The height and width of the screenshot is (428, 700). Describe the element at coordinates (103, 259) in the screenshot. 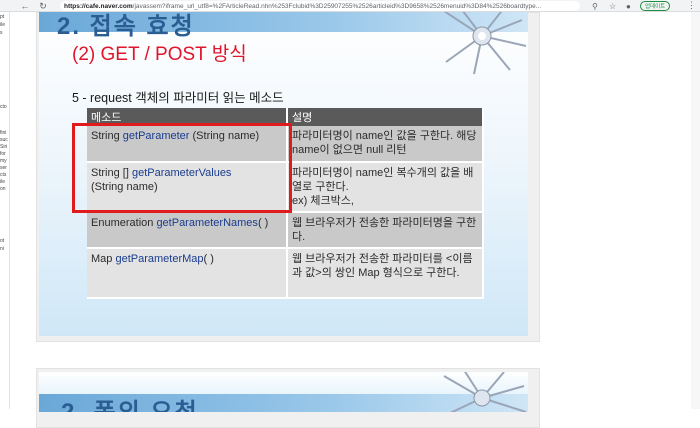

I see `return-type: Map` at that location.